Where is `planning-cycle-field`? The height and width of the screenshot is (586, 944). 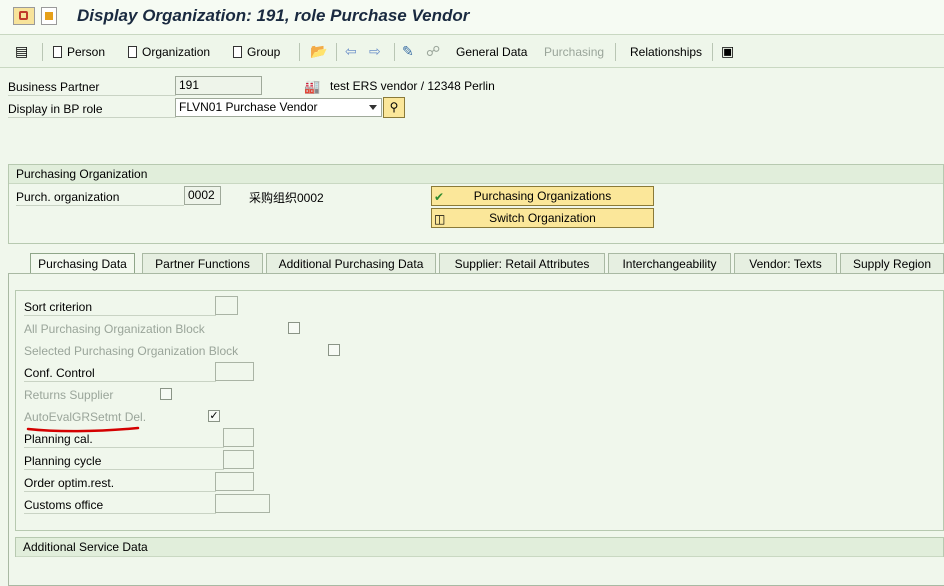 planning-cycle-field is located at coordinates (238, 459).